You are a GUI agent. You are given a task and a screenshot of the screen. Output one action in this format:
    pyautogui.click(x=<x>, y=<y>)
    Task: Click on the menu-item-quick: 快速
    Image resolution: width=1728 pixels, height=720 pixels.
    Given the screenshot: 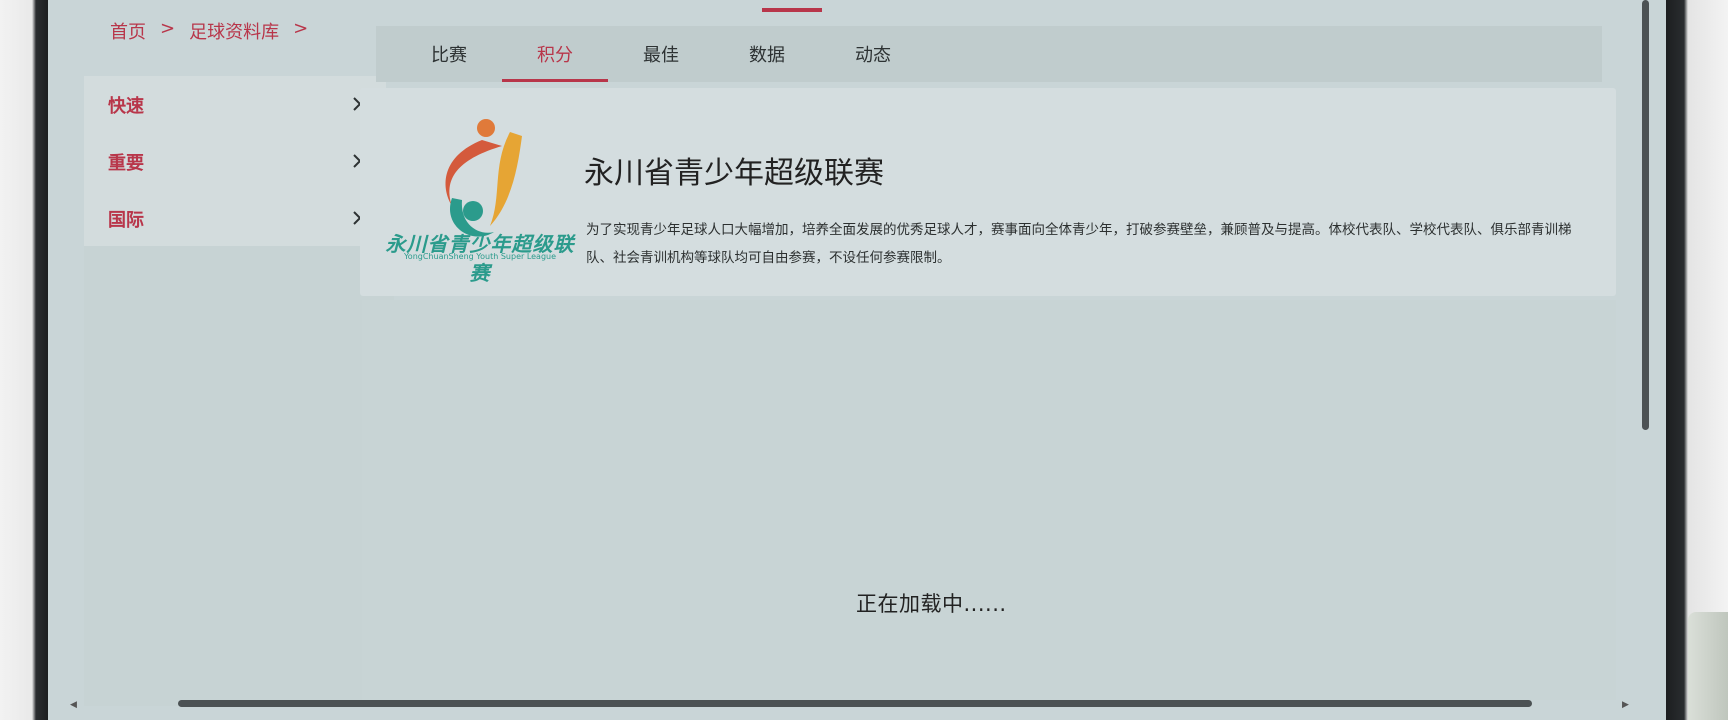 What is the action you would take?
    pyautogui.click(x=235, y=104)
    